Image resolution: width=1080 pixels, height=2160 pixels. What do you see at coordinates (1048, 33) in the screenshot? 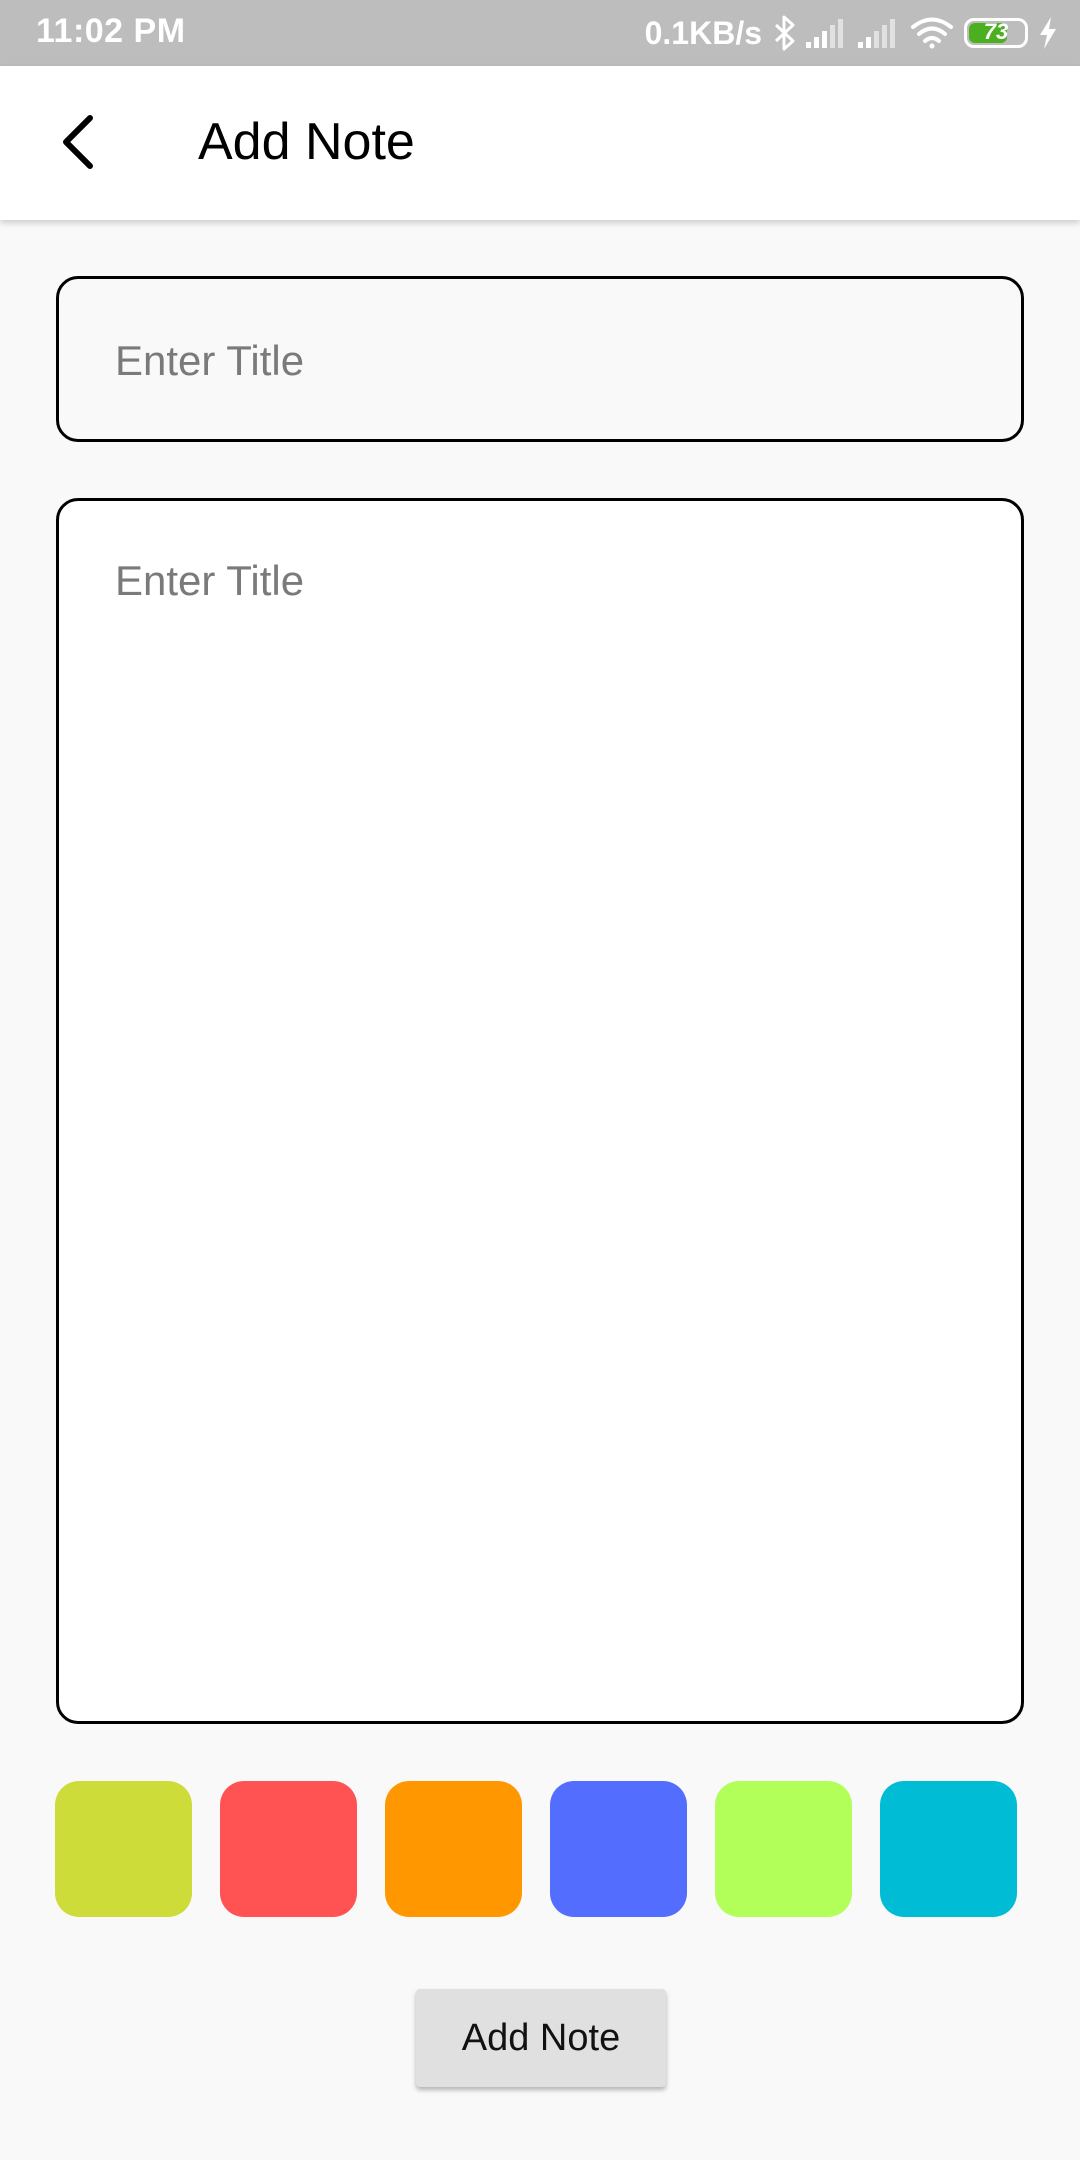
I see `charging-icon` at bounding box center [1048, 33].